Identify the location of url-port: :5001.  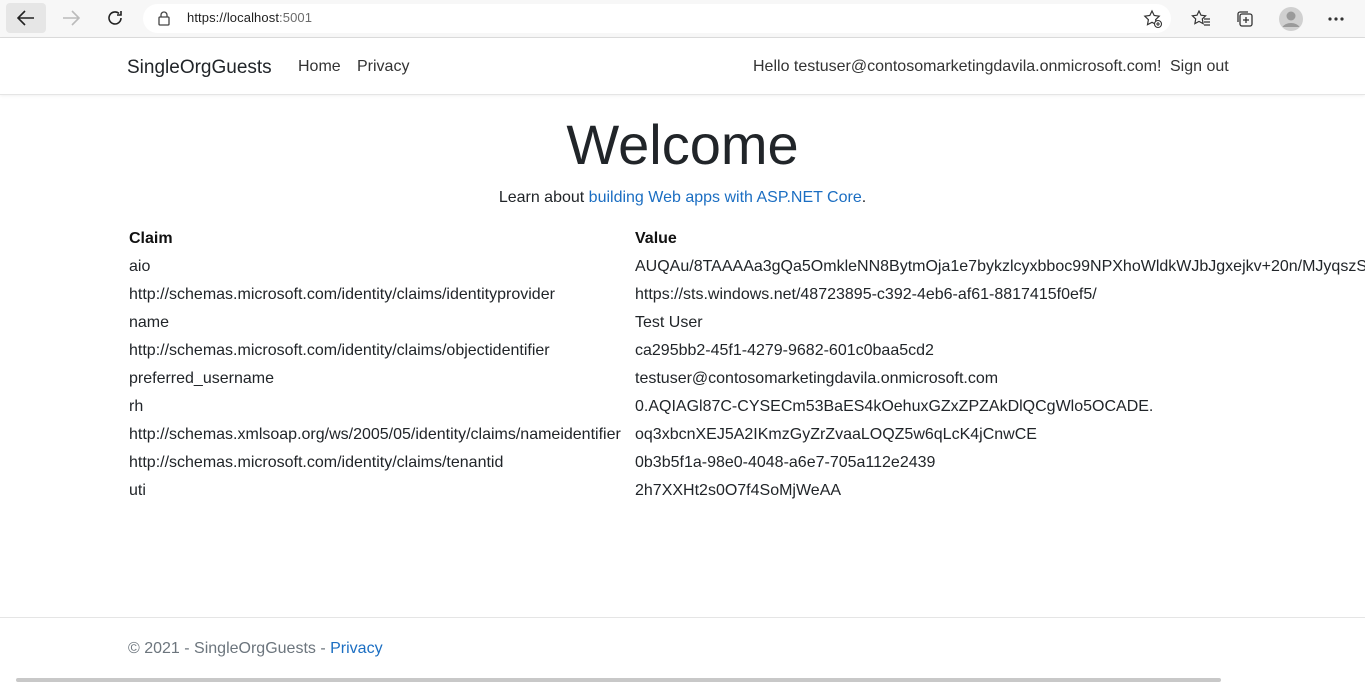
(296, 17).